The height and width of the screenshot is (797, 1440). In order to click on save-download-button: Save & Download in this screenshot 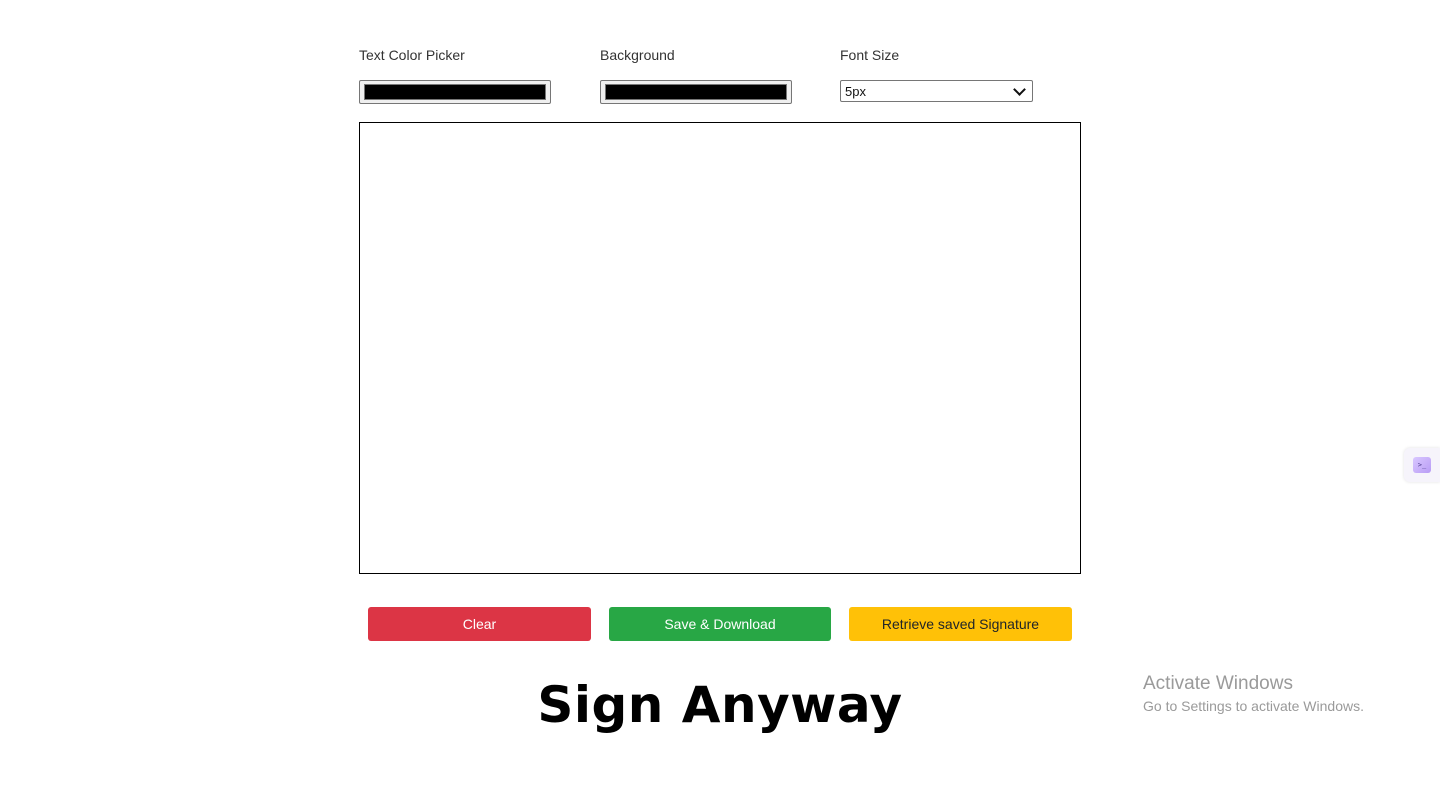, I will do `click(720, 624)`.